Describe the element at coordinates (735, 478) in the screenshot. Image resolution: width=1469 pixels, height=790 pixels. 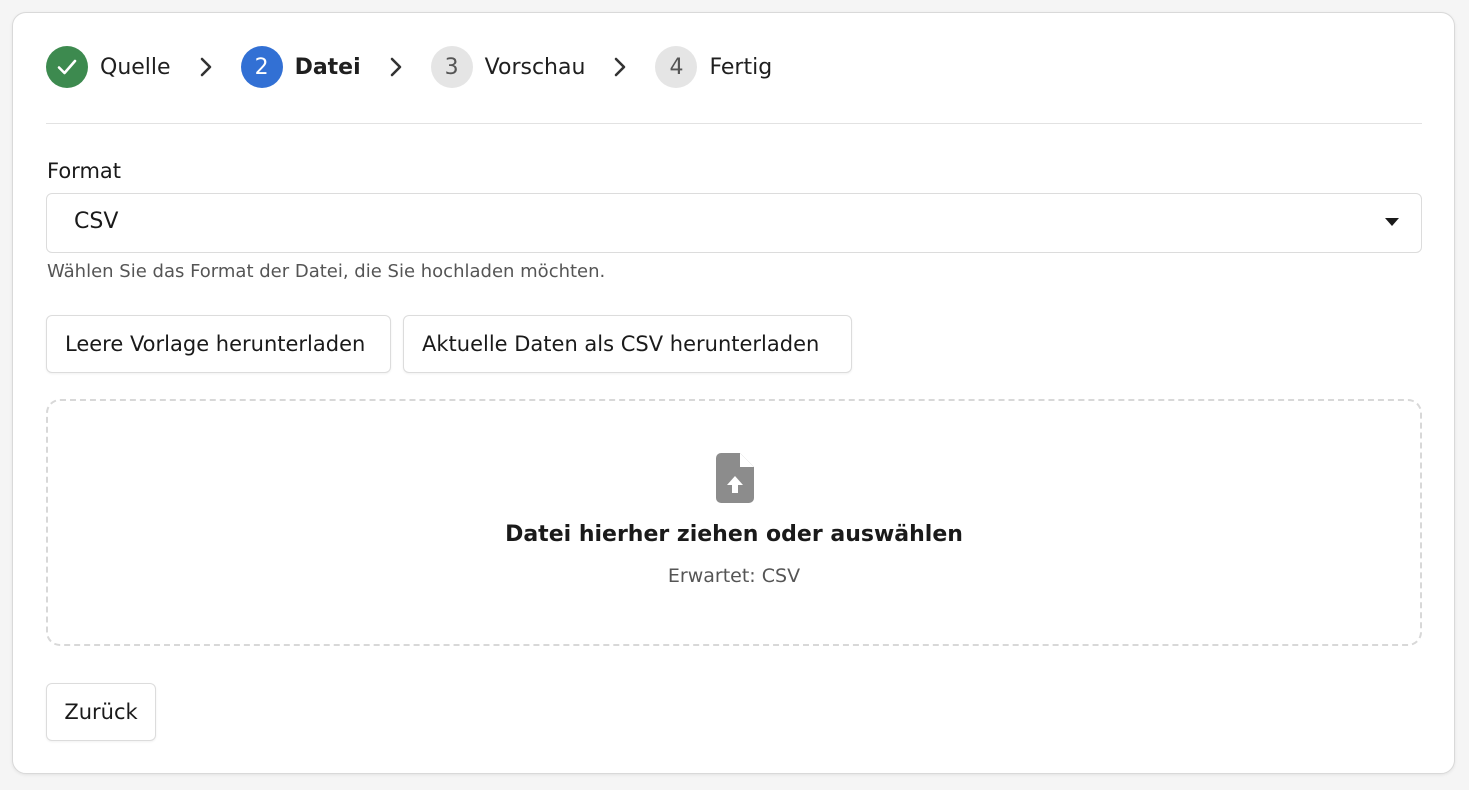
I see `file-upload-icon` at that location.